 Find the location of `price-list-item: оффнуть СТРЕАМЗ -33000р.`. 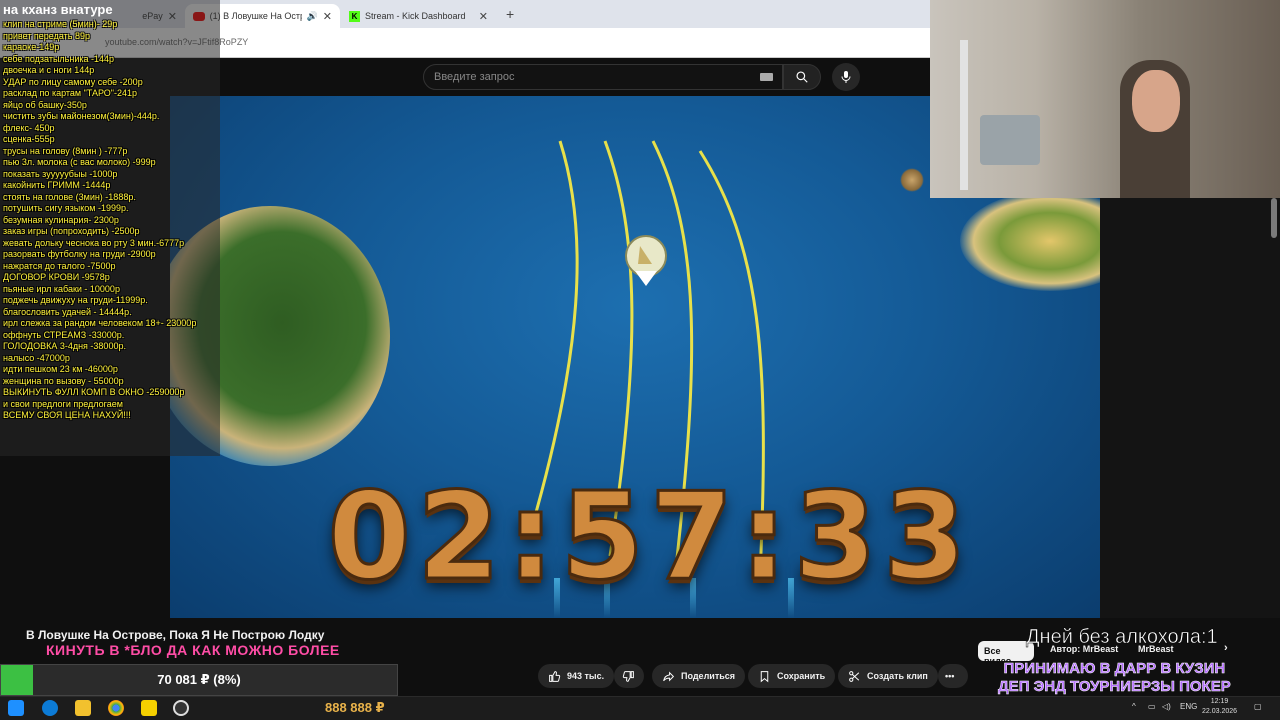

price-list-item: оффнуть СТРЕАМЗ -33000р. is located at coordinates (64, 334).